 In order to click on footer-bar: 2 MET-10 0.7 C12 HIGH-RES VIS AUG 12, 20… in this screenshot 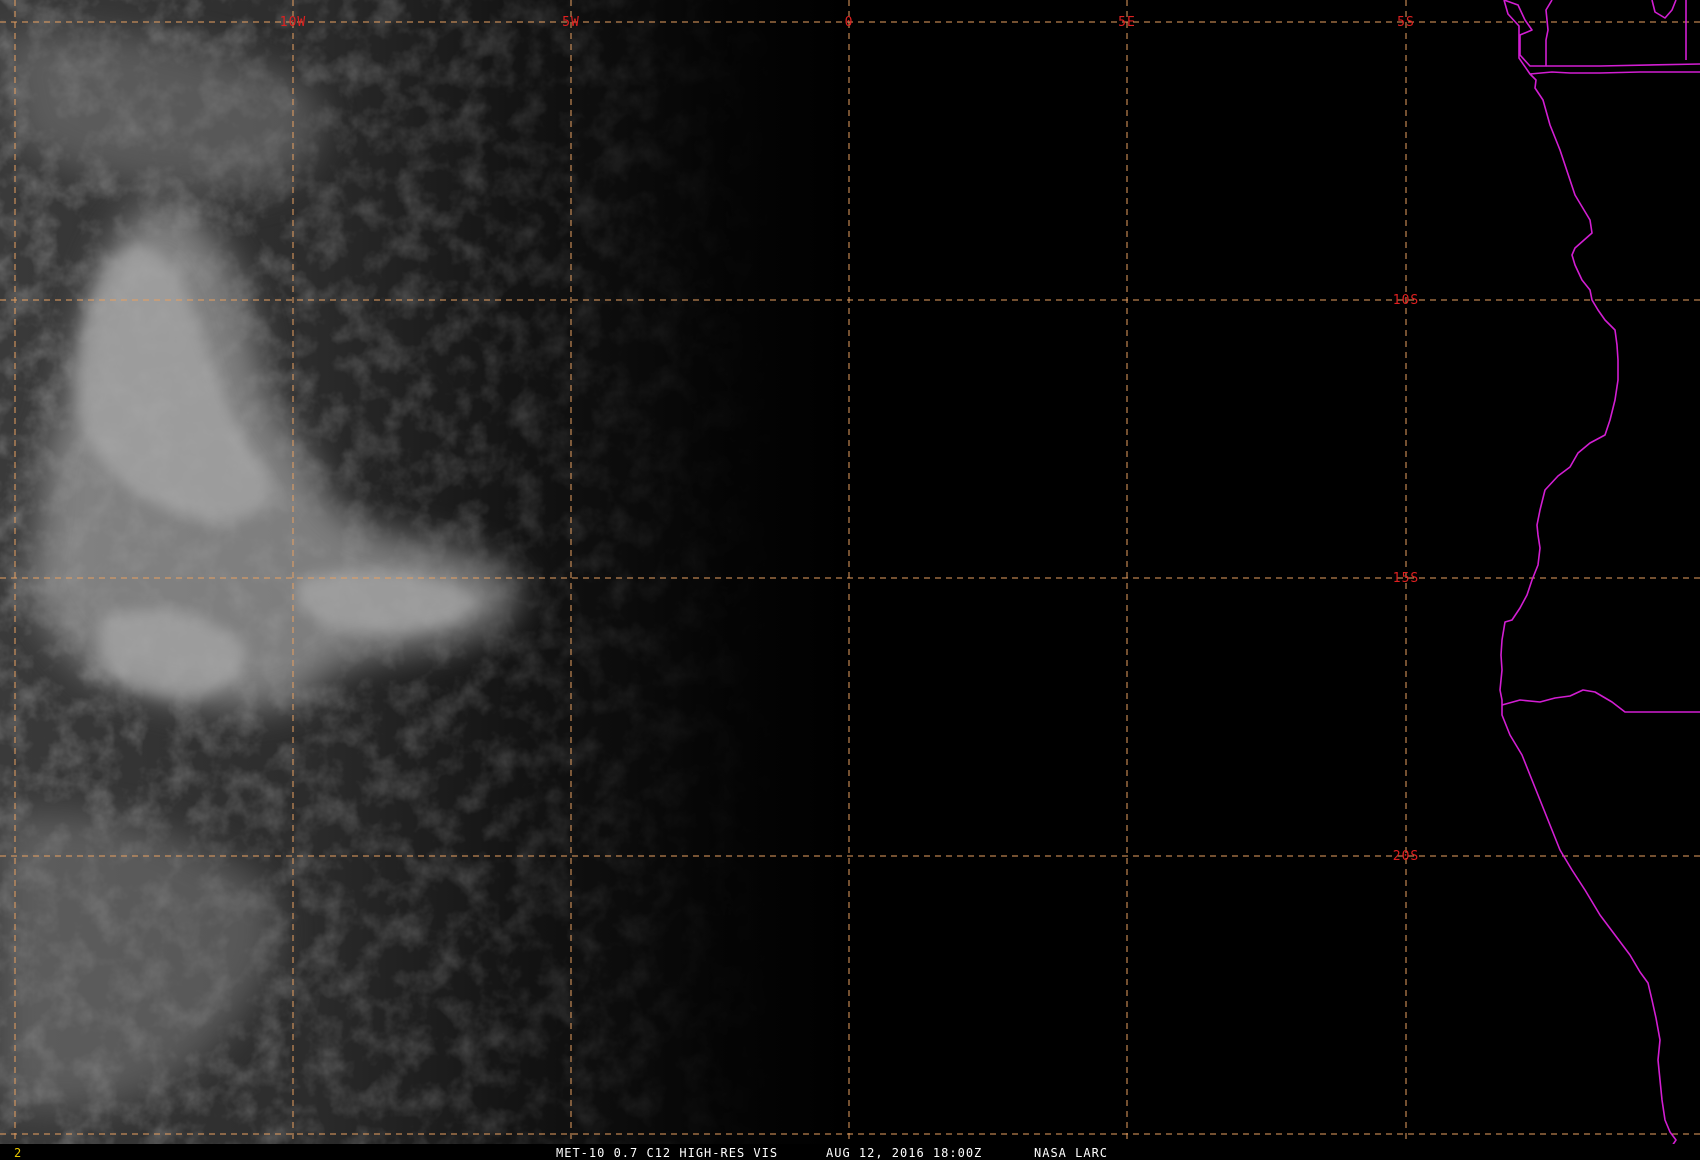, I will do `click(850, 1152)`.